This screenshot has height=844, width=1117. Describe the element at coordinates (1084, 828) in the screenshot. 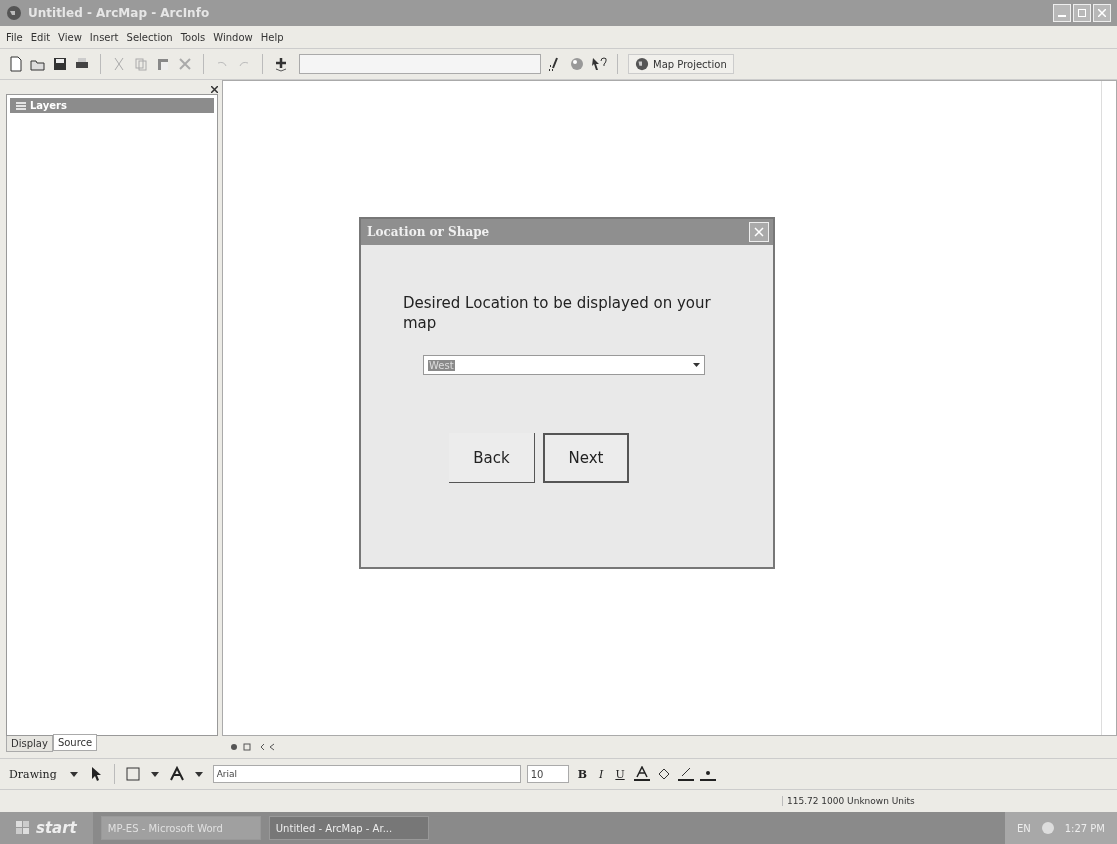

I see `clock: 1:27 PM` at that location.